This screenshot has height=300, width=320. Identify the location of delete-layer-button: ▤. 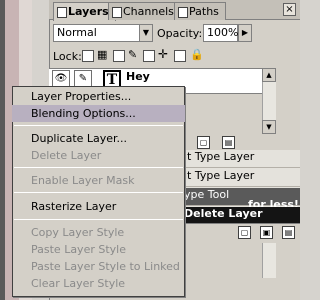
(288, 232).